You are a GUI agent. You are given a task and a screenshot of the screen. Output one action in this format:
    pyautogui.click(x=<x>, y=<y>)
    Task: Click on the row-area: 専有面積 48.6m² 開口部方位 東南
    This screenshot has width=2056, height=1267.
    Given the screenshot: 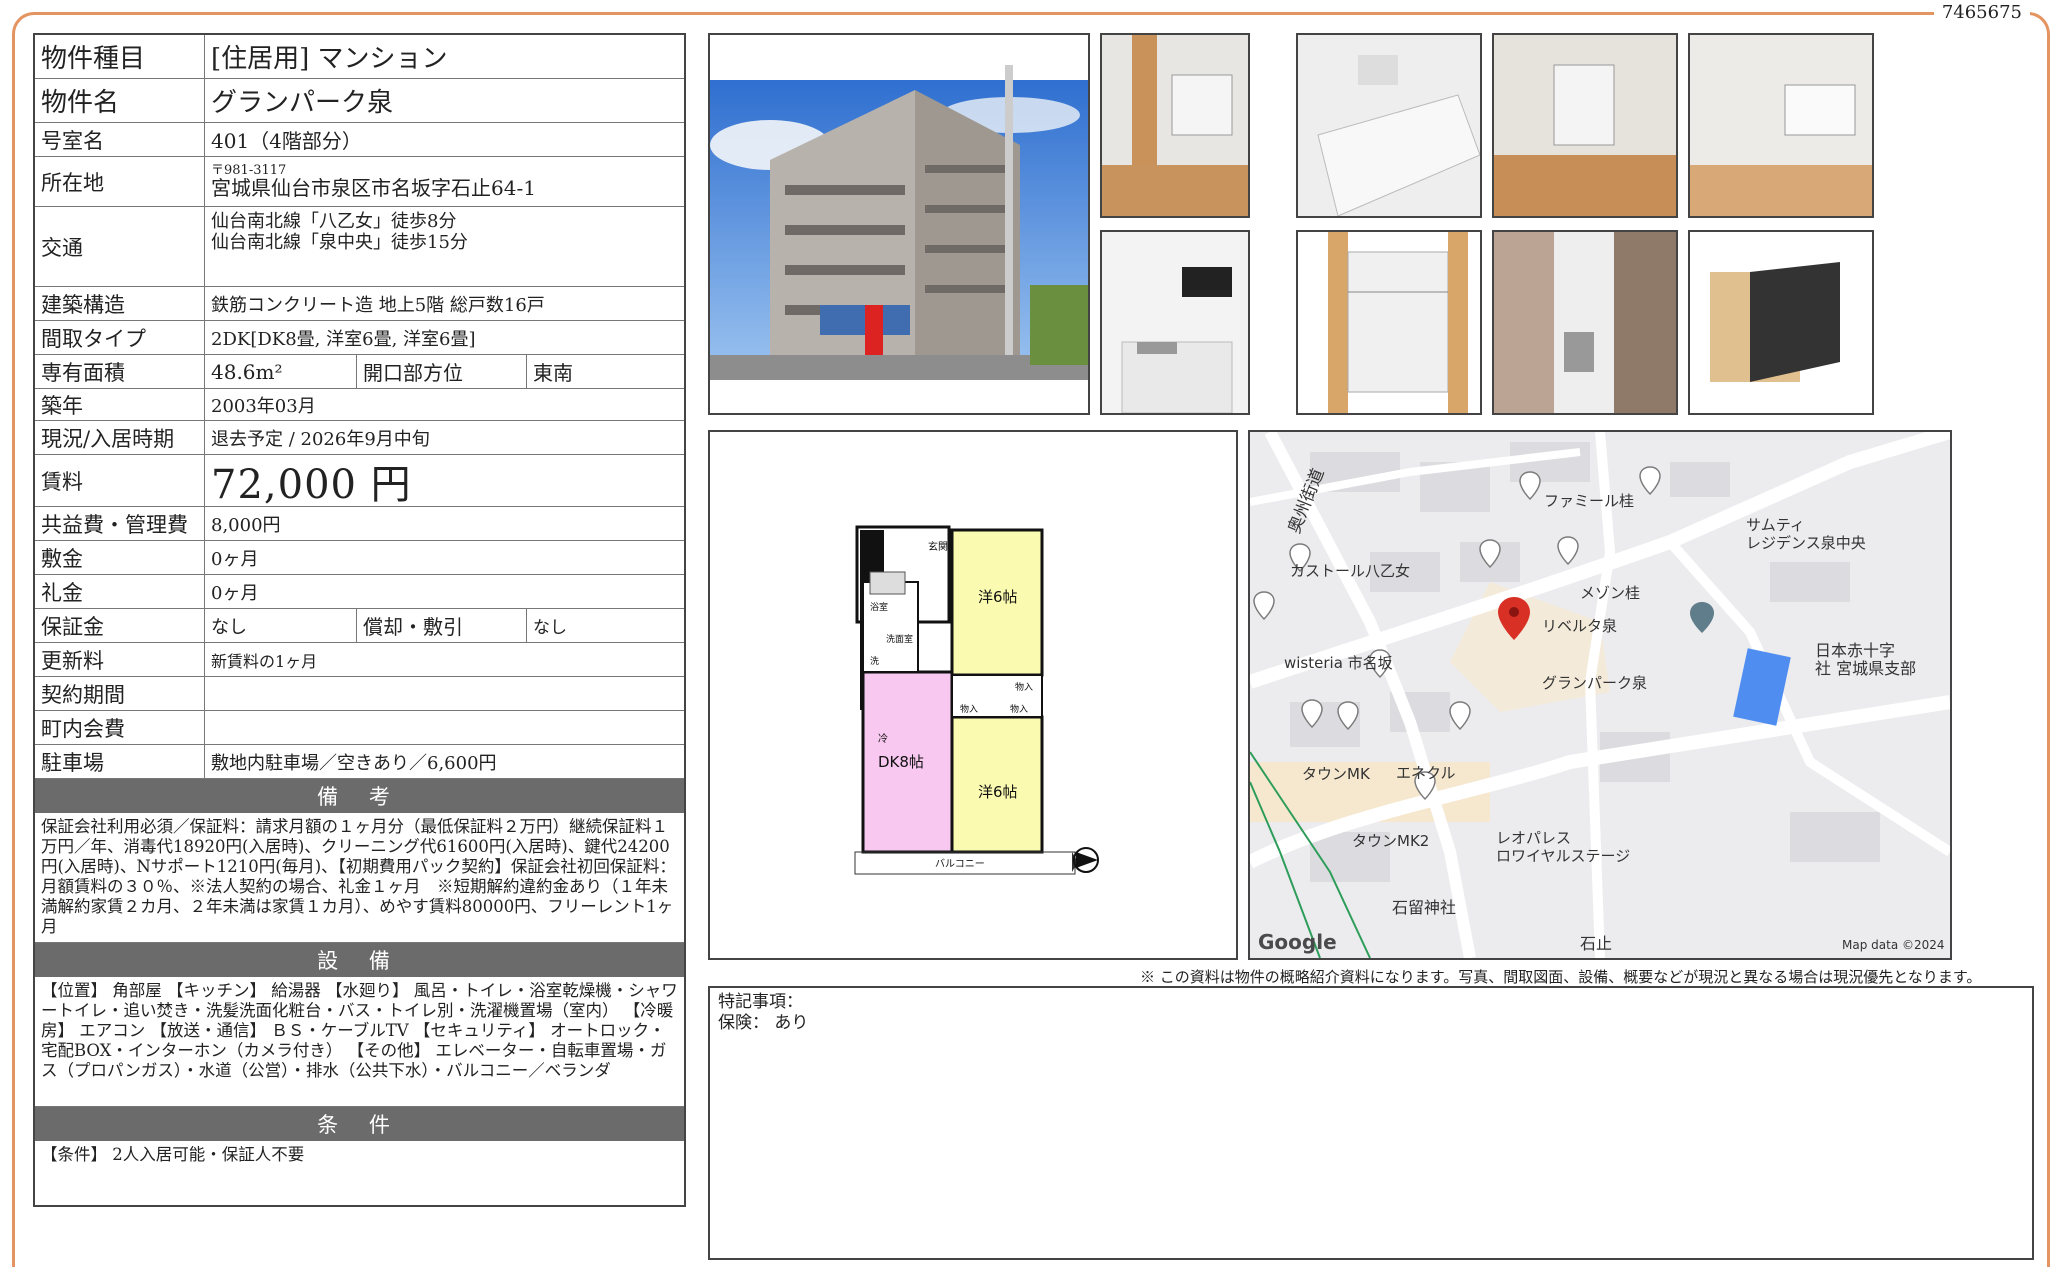 What is the action you would take?
    pyautogui.click(x=359, y=372)
    